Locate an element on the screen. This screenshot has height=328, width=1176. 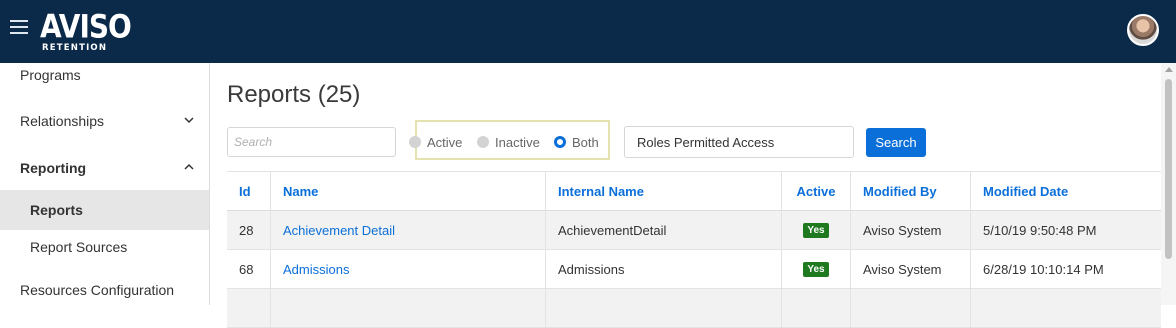
chevron-up-icon is located at coordinates (189, 166).